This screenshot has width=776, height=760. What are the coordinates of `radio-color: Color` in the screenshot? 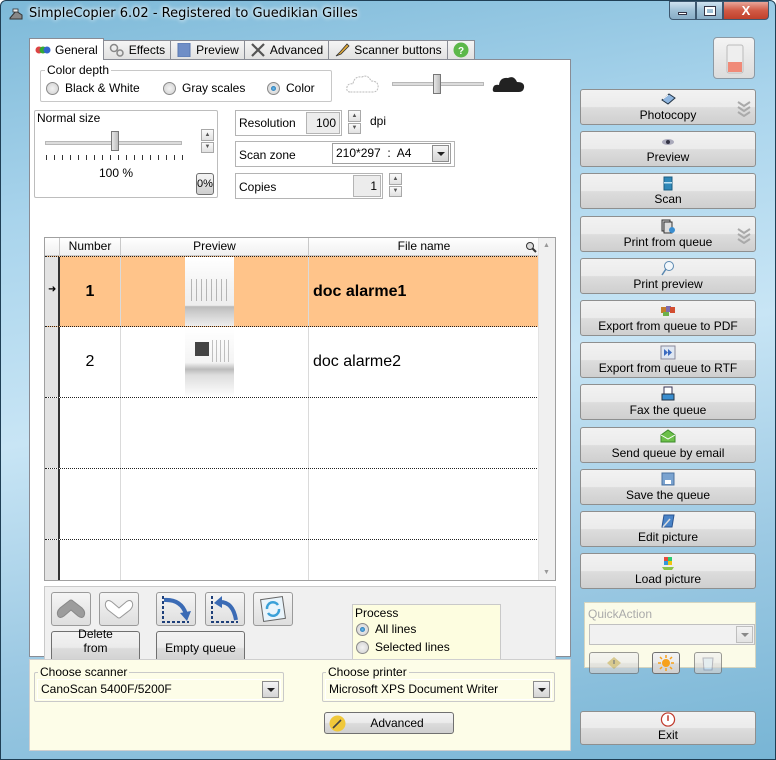 It's located at (291, 88).